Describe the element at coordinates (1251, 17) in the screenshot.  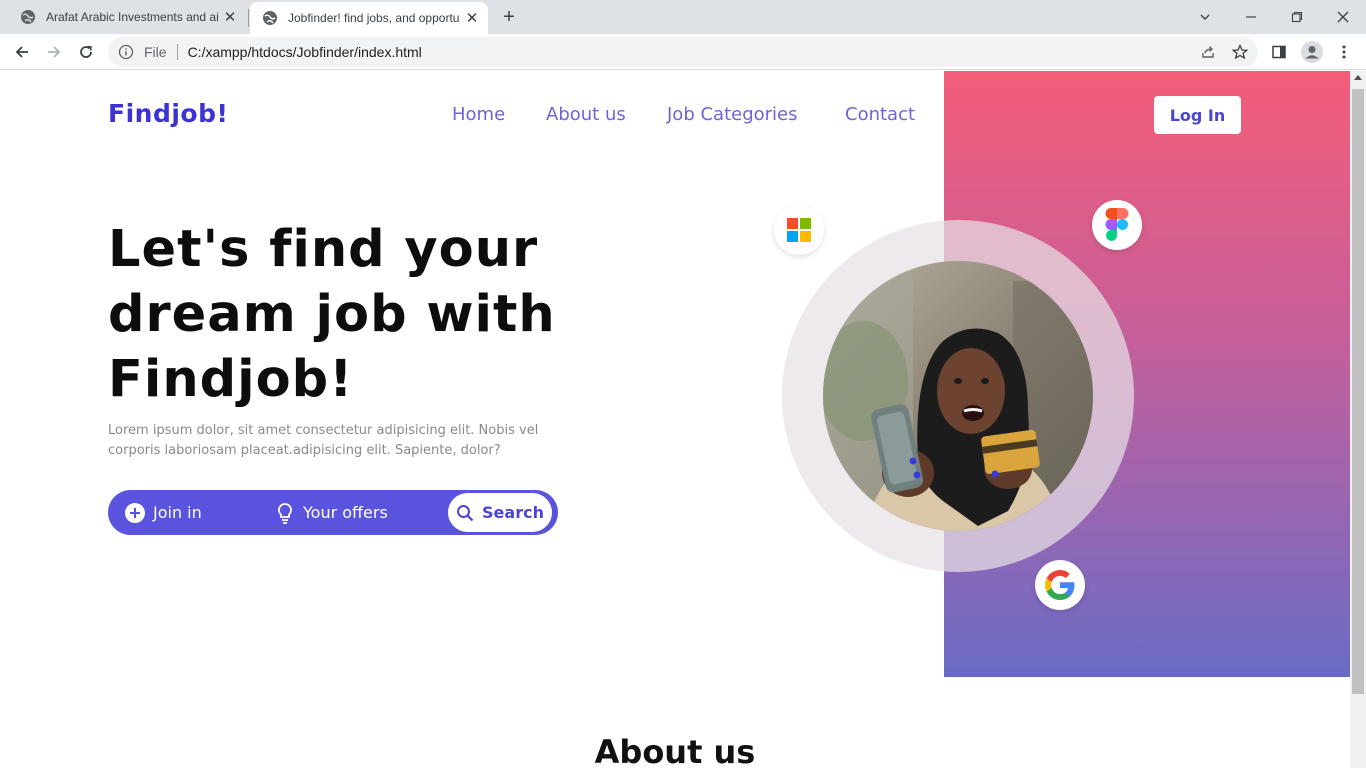
I see `minimize-icon` at that location.